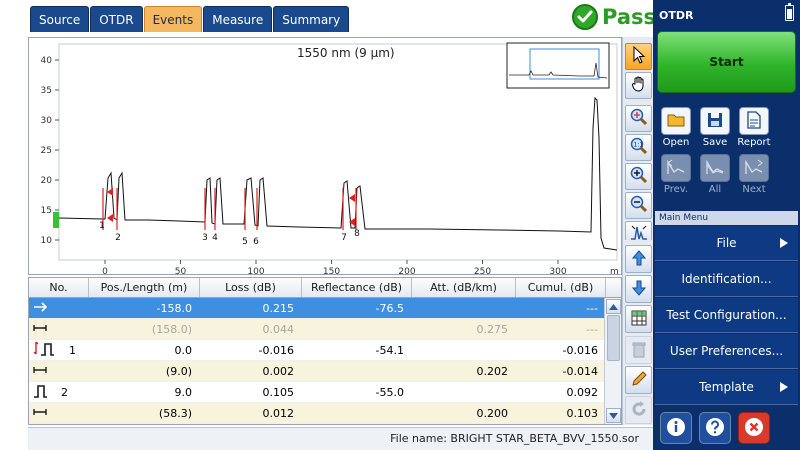 The width and height of the screenshot is (800, 450). I want to click on row-type-cell: 2, so click(59, 392).